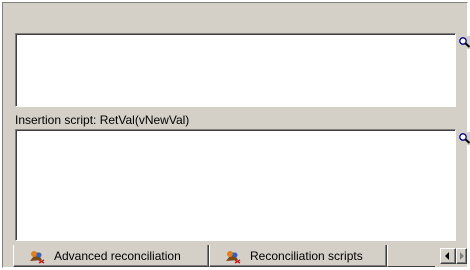 The height and width of the screenshot is (270, 470). I want to click on tab-scroll-left-button, so click(448, 256).